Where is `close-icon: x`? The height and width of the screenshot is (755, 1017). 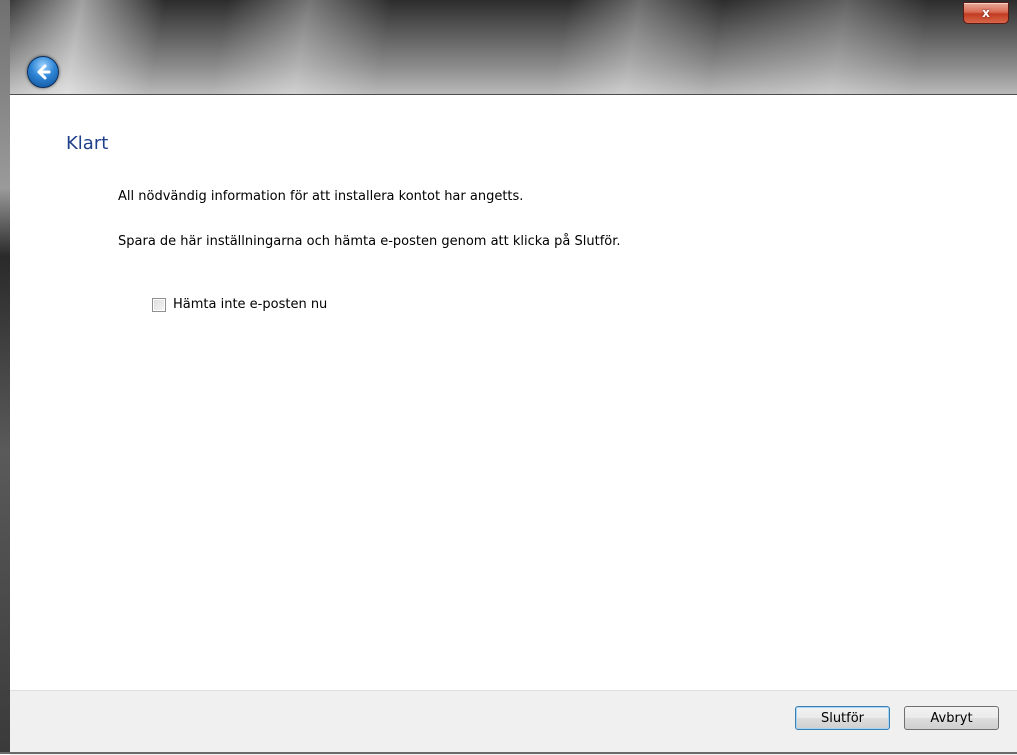 close-icon: x is located at coordinates (986, 13).